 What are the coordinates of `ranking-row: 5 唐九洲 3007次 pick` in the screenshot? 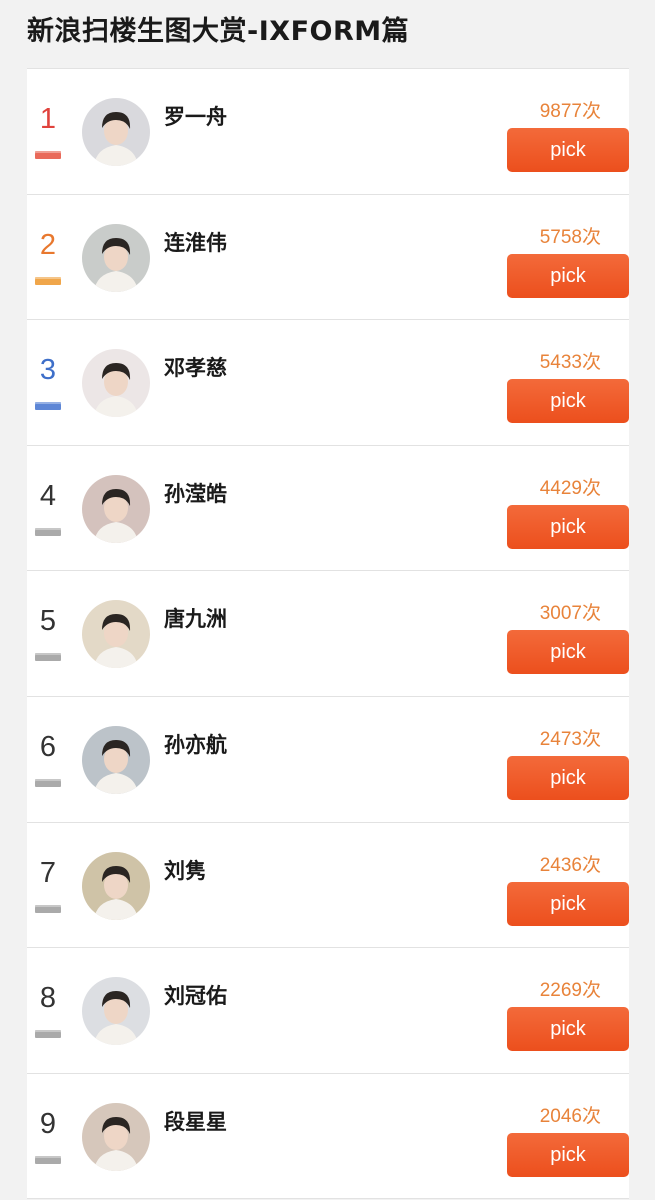 It's located at (328, 634).